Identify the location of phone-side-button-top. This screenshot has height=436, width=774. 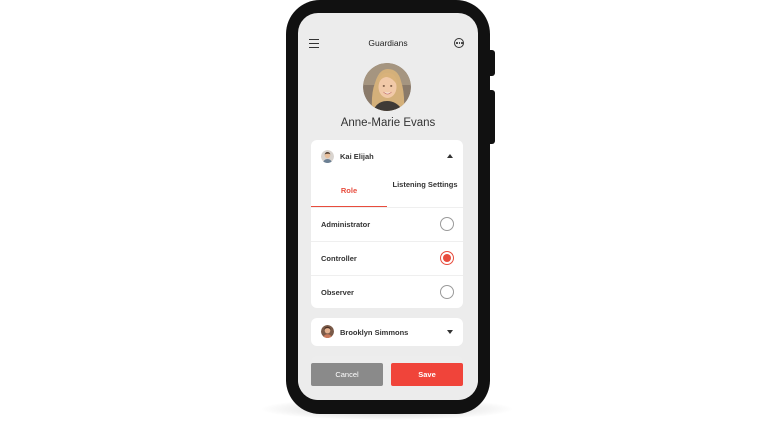
(492, 63).